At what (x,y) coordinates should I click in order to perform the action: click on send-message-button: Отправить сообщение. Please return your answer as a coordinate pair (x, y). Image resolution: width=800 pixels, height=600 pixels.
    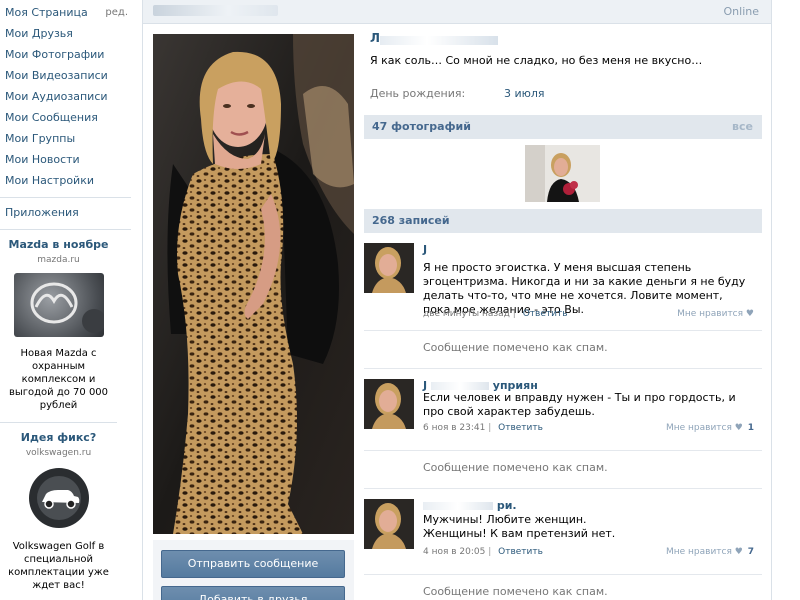
    Looking at the image, I should click on (253, 564).